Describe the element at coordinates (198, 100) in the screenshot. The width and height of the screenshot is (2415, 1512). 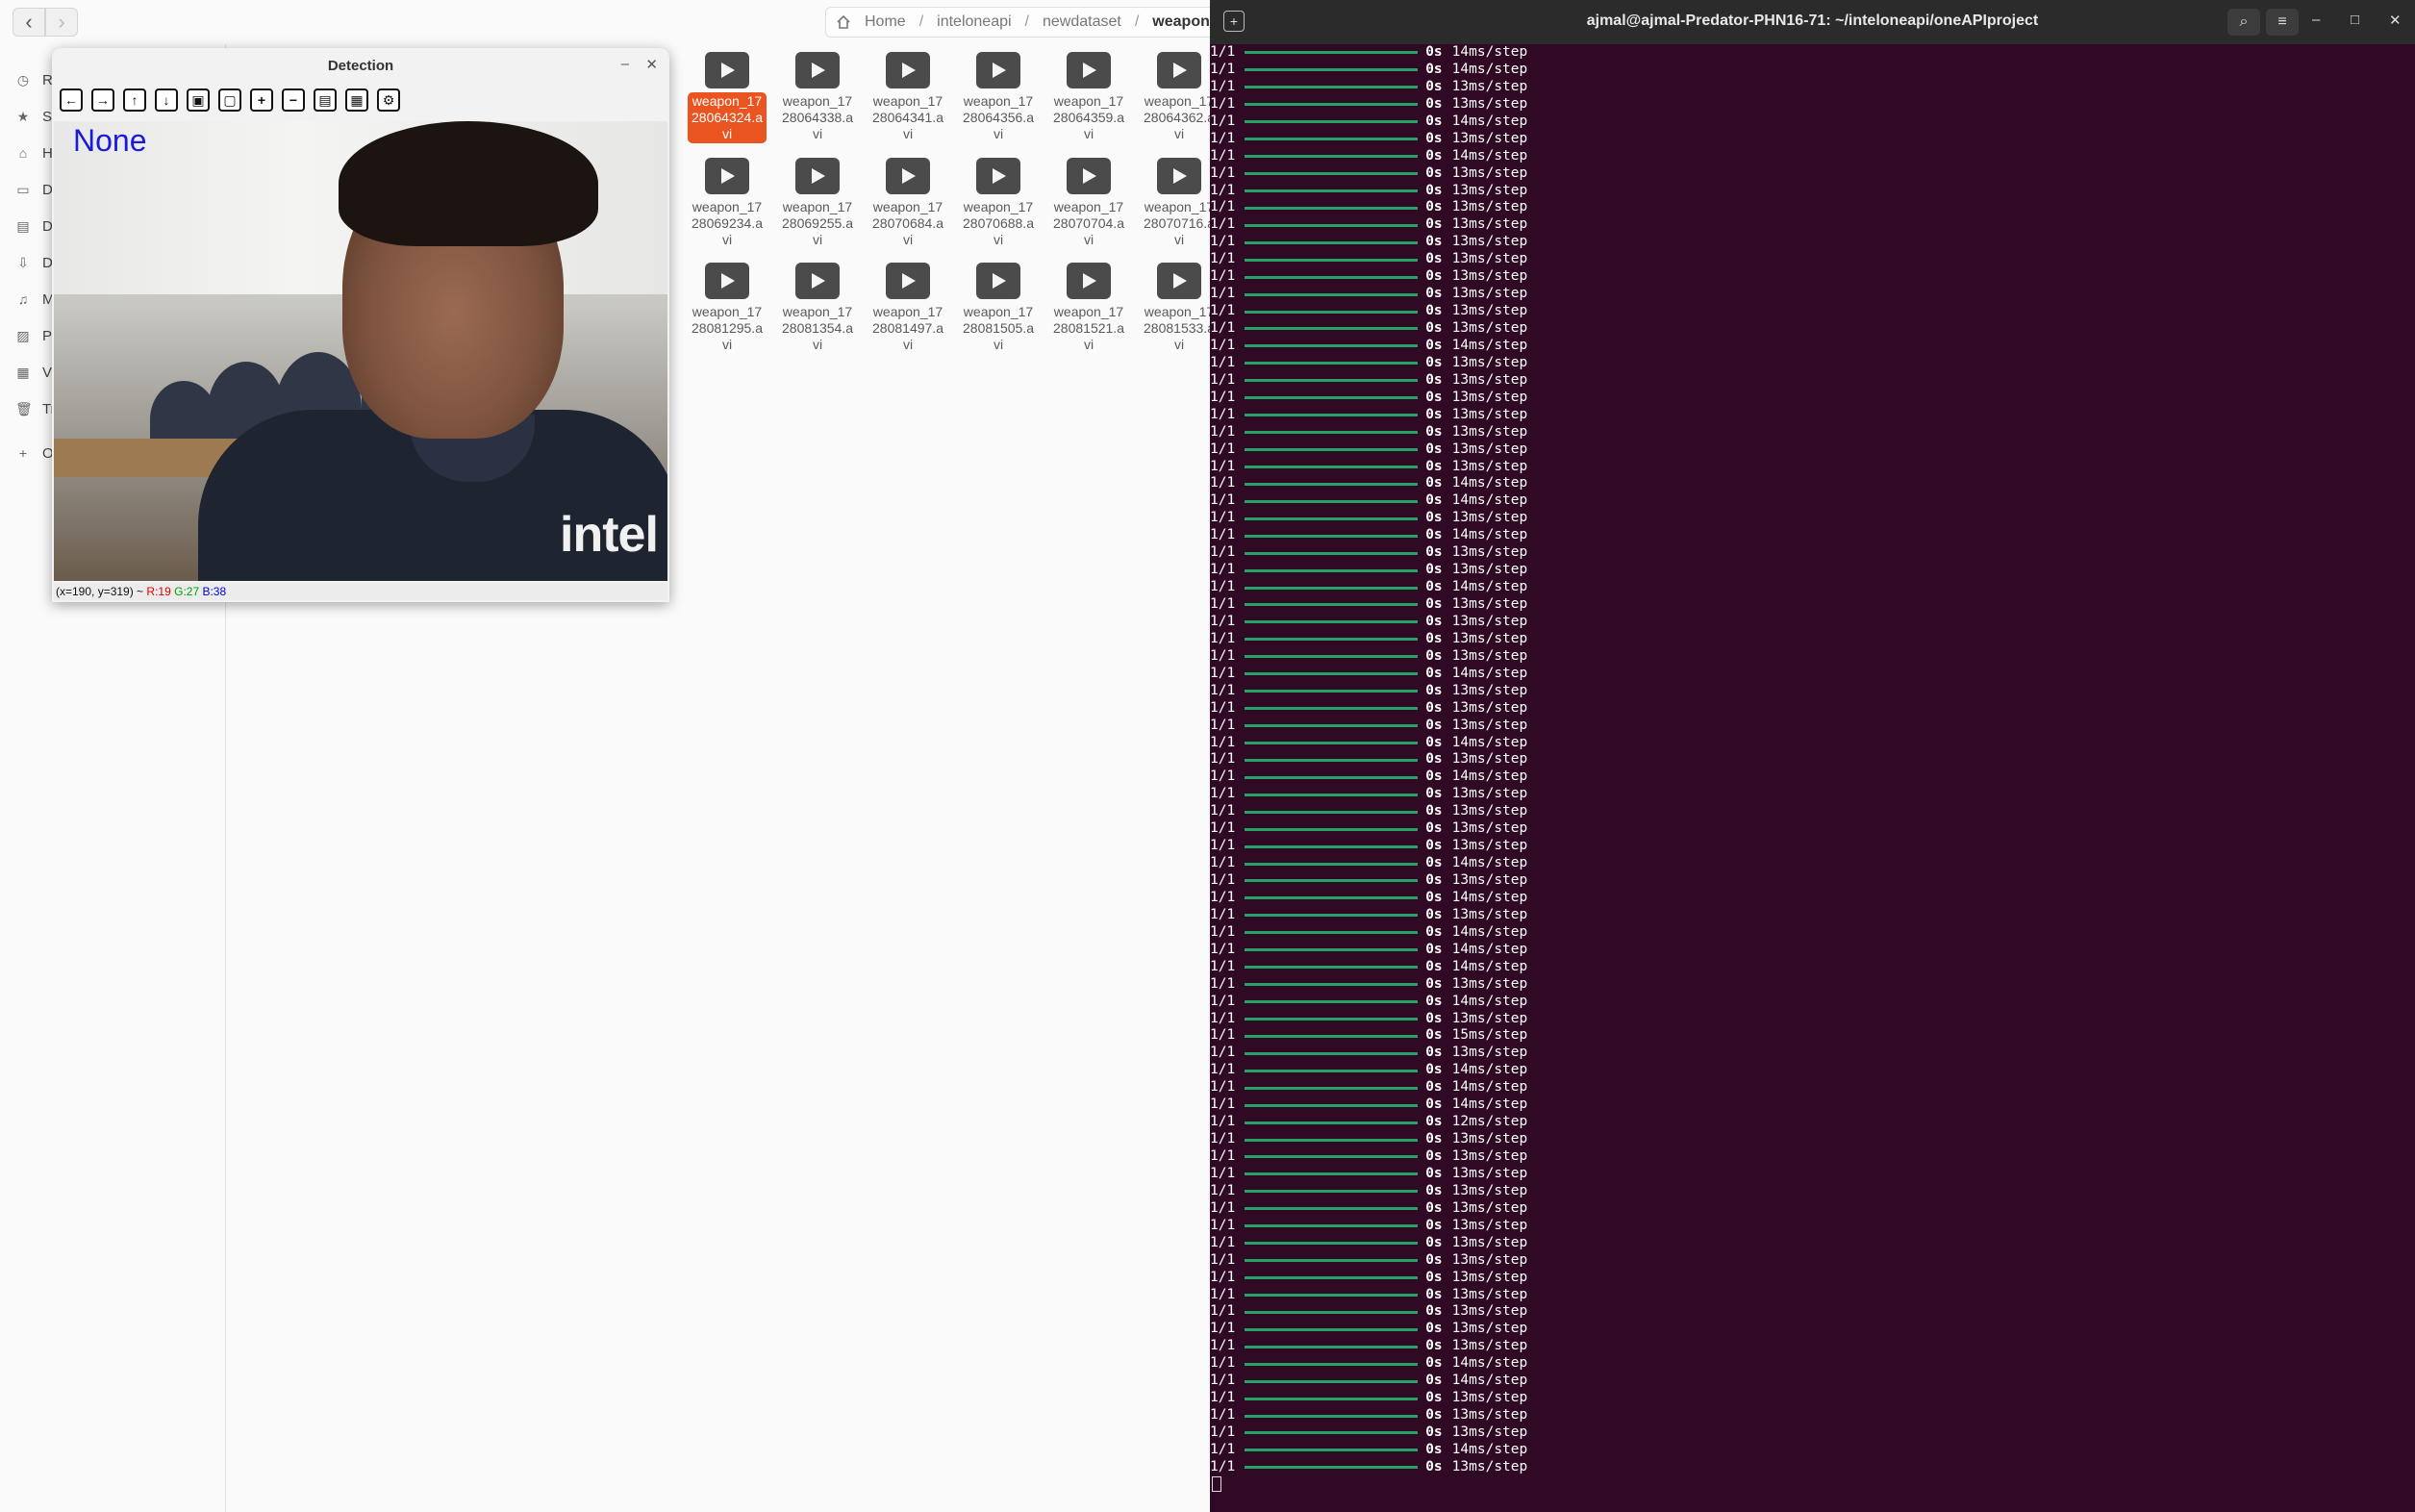
I see `zoom-fit-icon: ▣` at that location.